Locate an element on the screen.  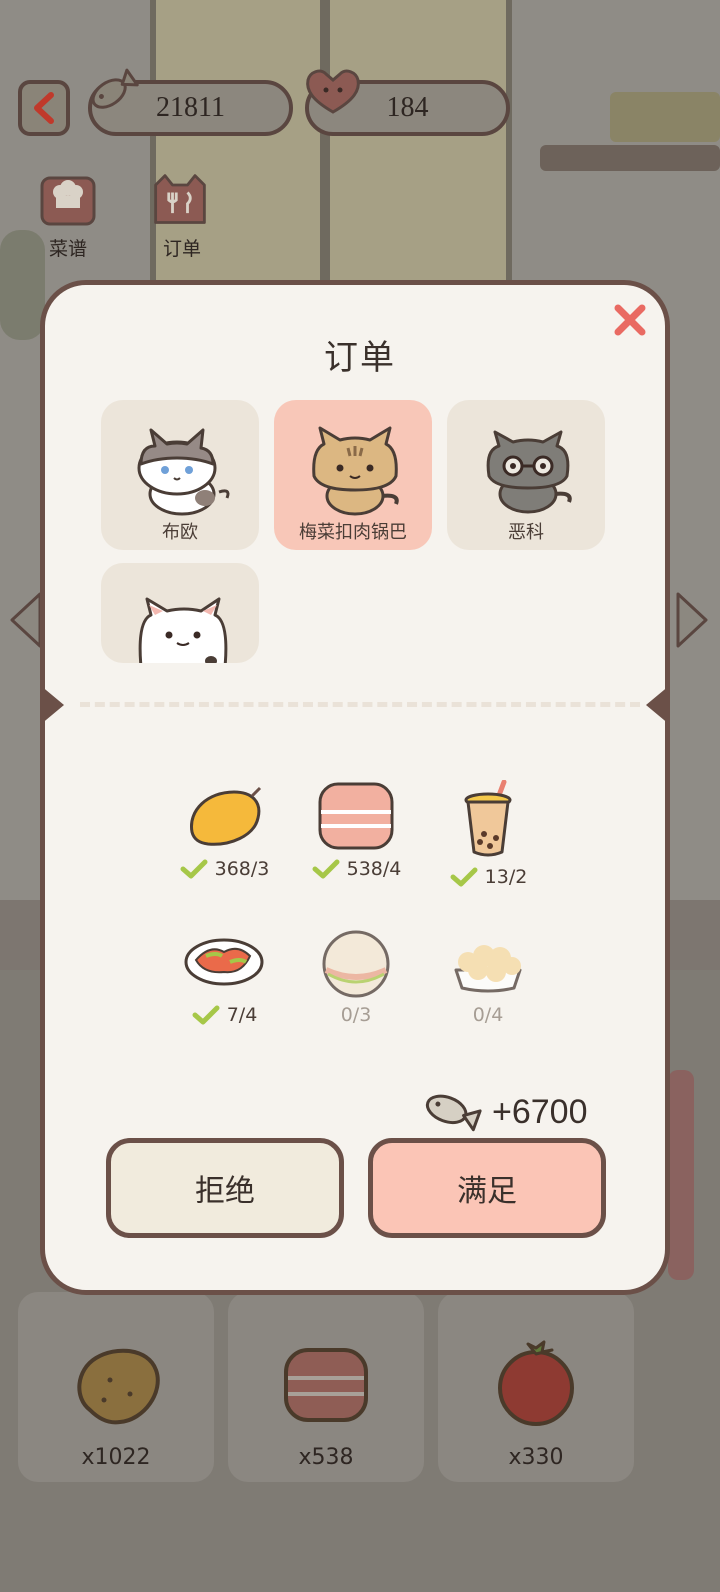
tab-recipes: 菜谱 is located at coordinates (73, 215).